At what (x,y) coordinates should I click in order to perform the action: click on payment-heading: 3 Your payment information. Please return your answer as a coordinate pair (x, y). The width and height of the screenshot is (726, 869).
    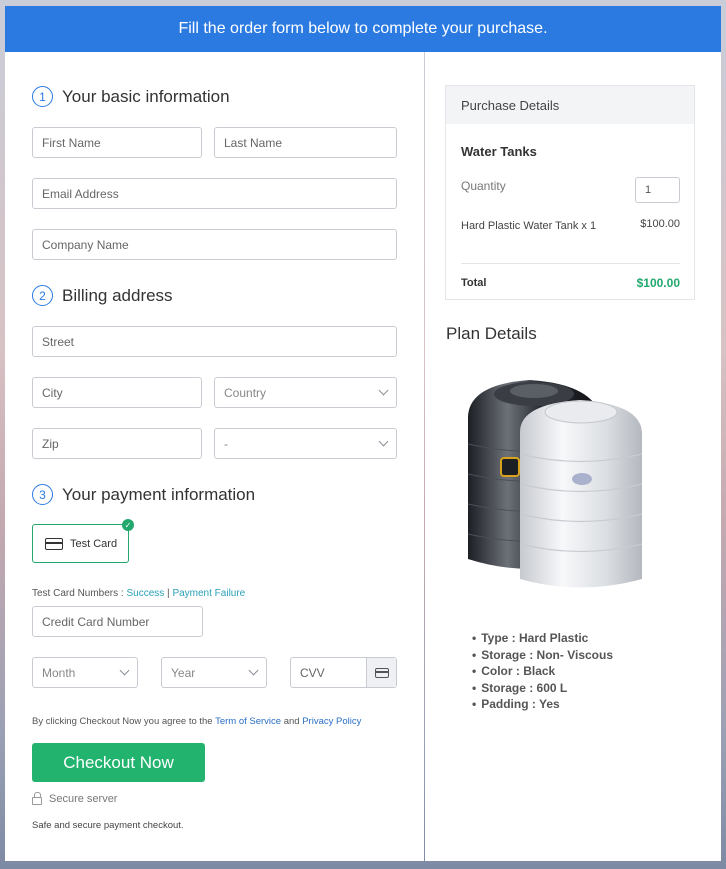
    Looking at the image, I should click on (143, 494).